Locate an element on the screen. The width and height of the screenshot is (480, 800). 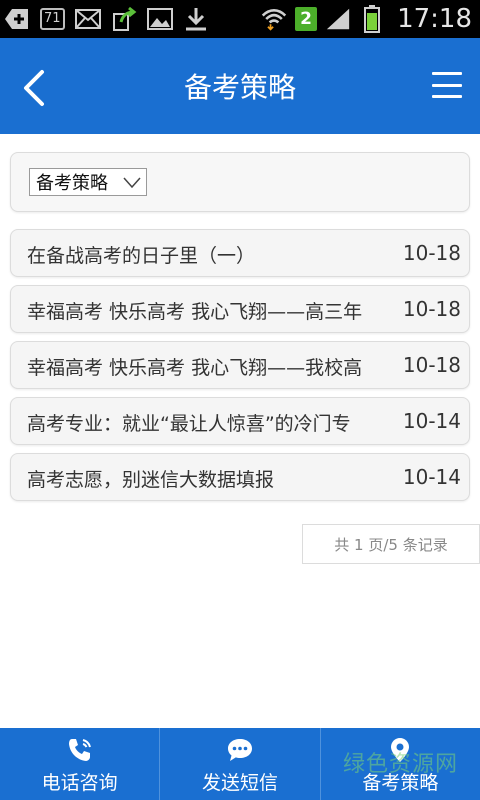
battery-icon is located at coordinates (372, 19).